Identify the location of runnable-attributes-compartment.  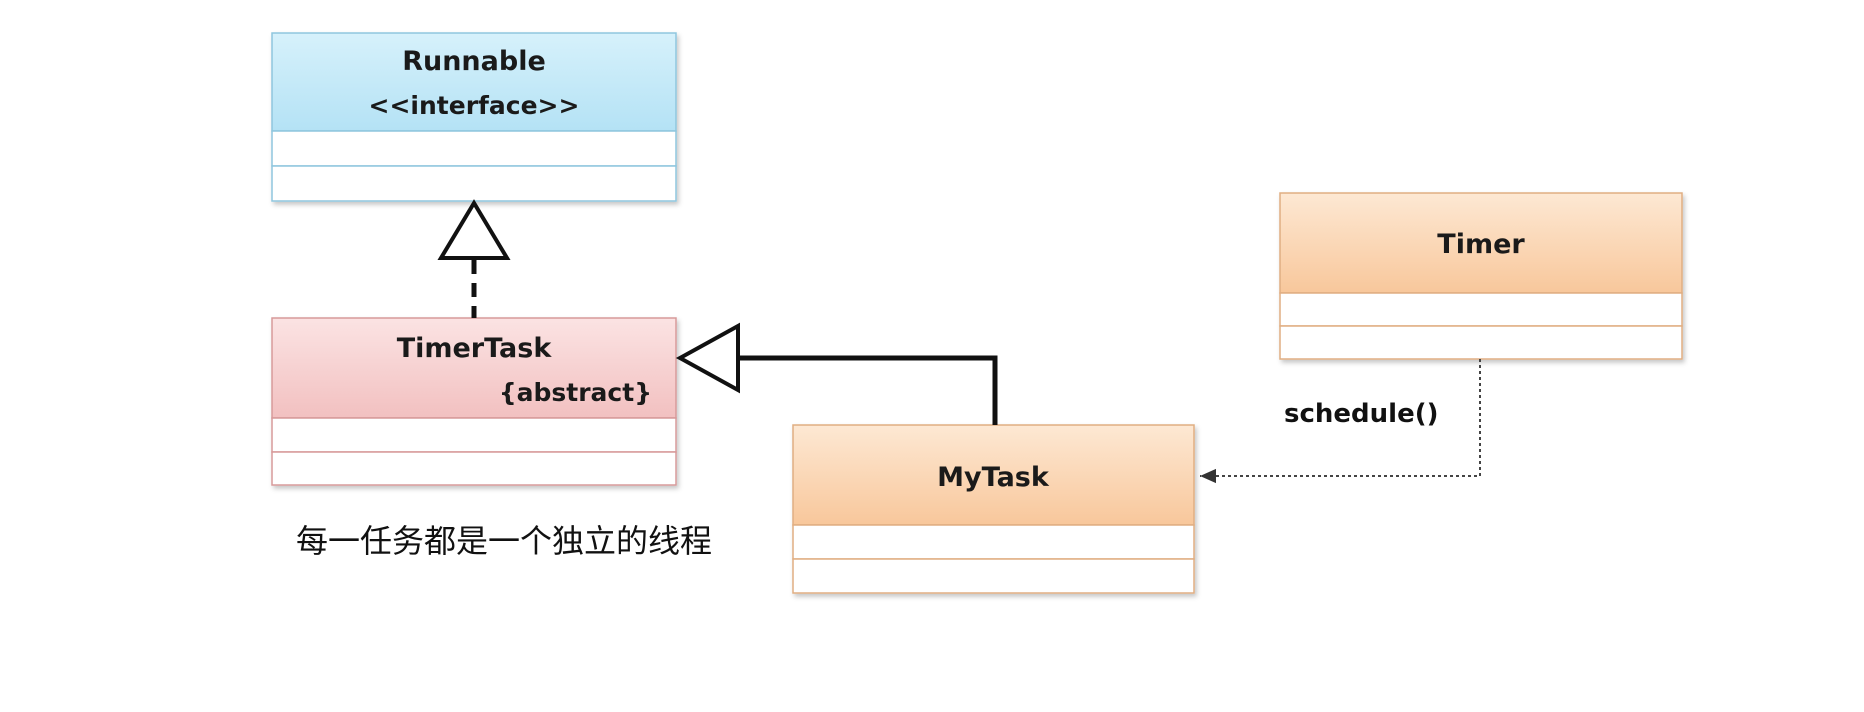
(474, 148).